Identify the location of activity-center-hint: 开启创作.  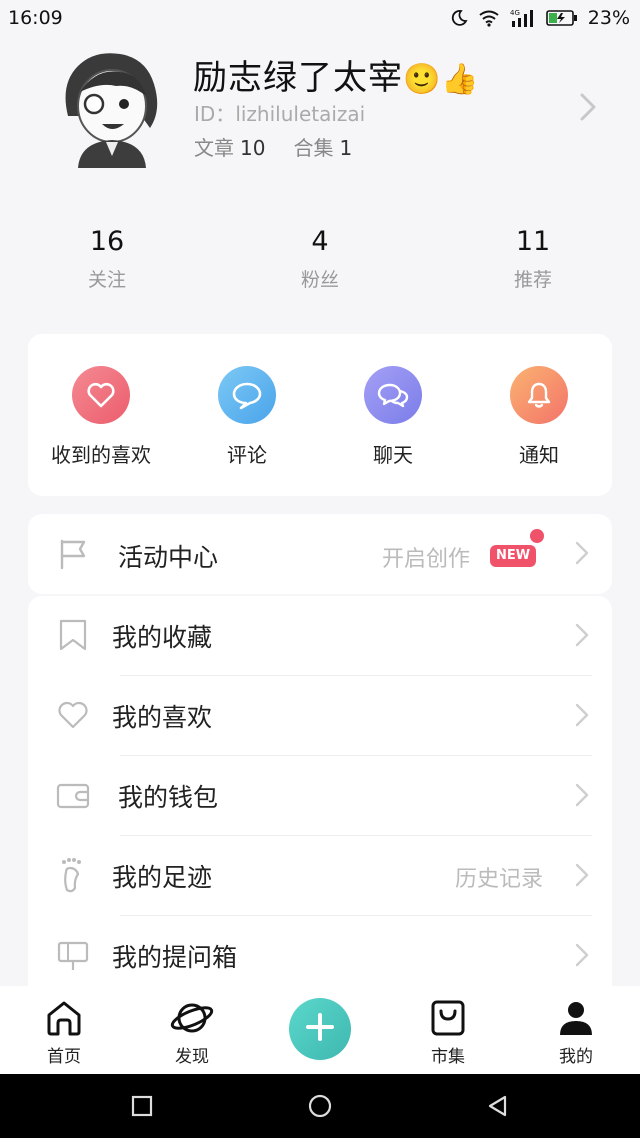
(426, 559).